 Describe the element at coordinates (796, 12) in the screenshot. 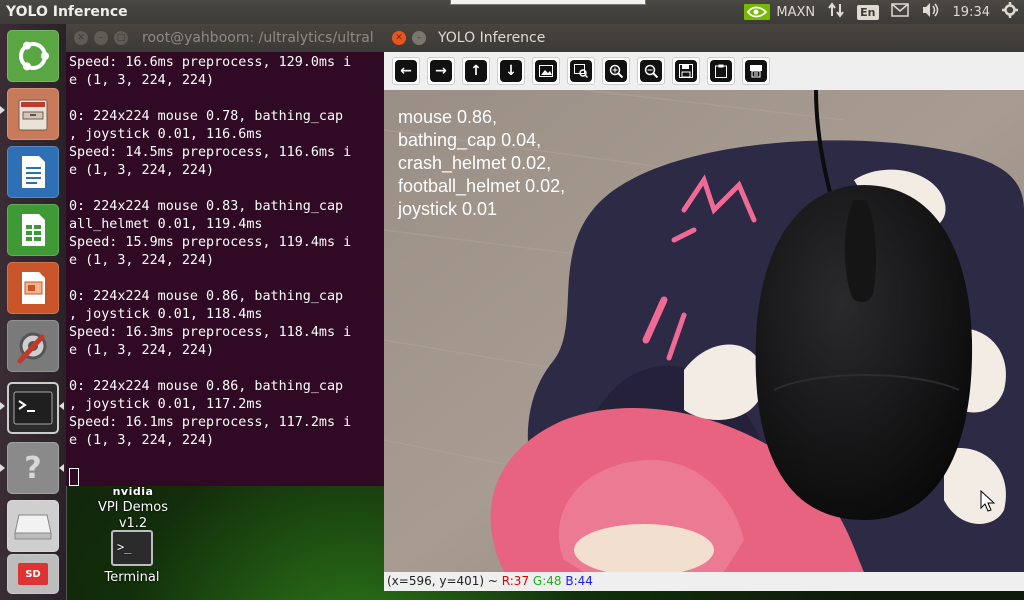

I see `power-mode-label: MAXN` at that location.